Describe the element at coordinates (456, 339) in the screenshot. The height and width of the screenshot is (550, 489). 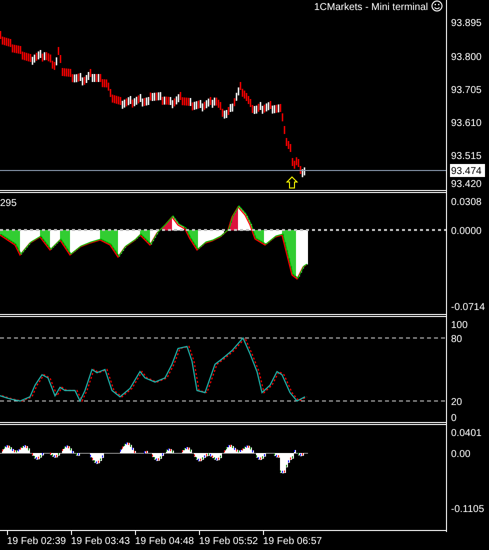
I see `oscillator-axis-label: 80` at that location.